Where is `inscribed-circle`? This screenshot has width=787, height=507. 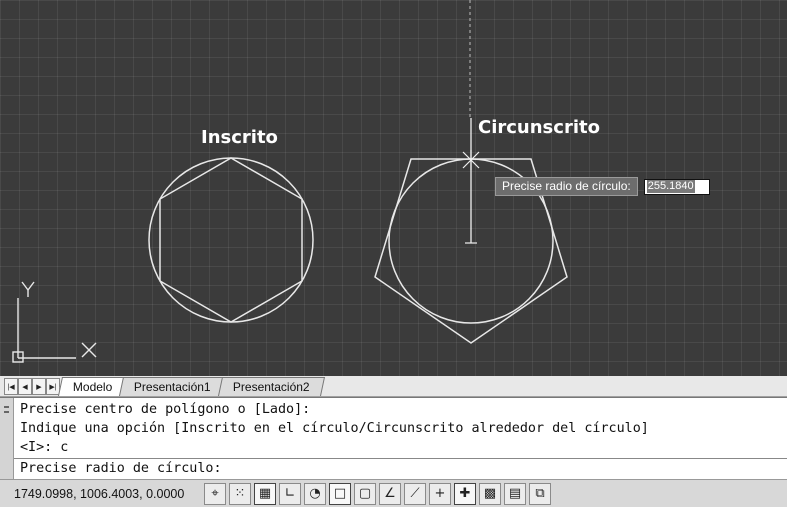 inscribed-circle is located at coordinates (231, 240).